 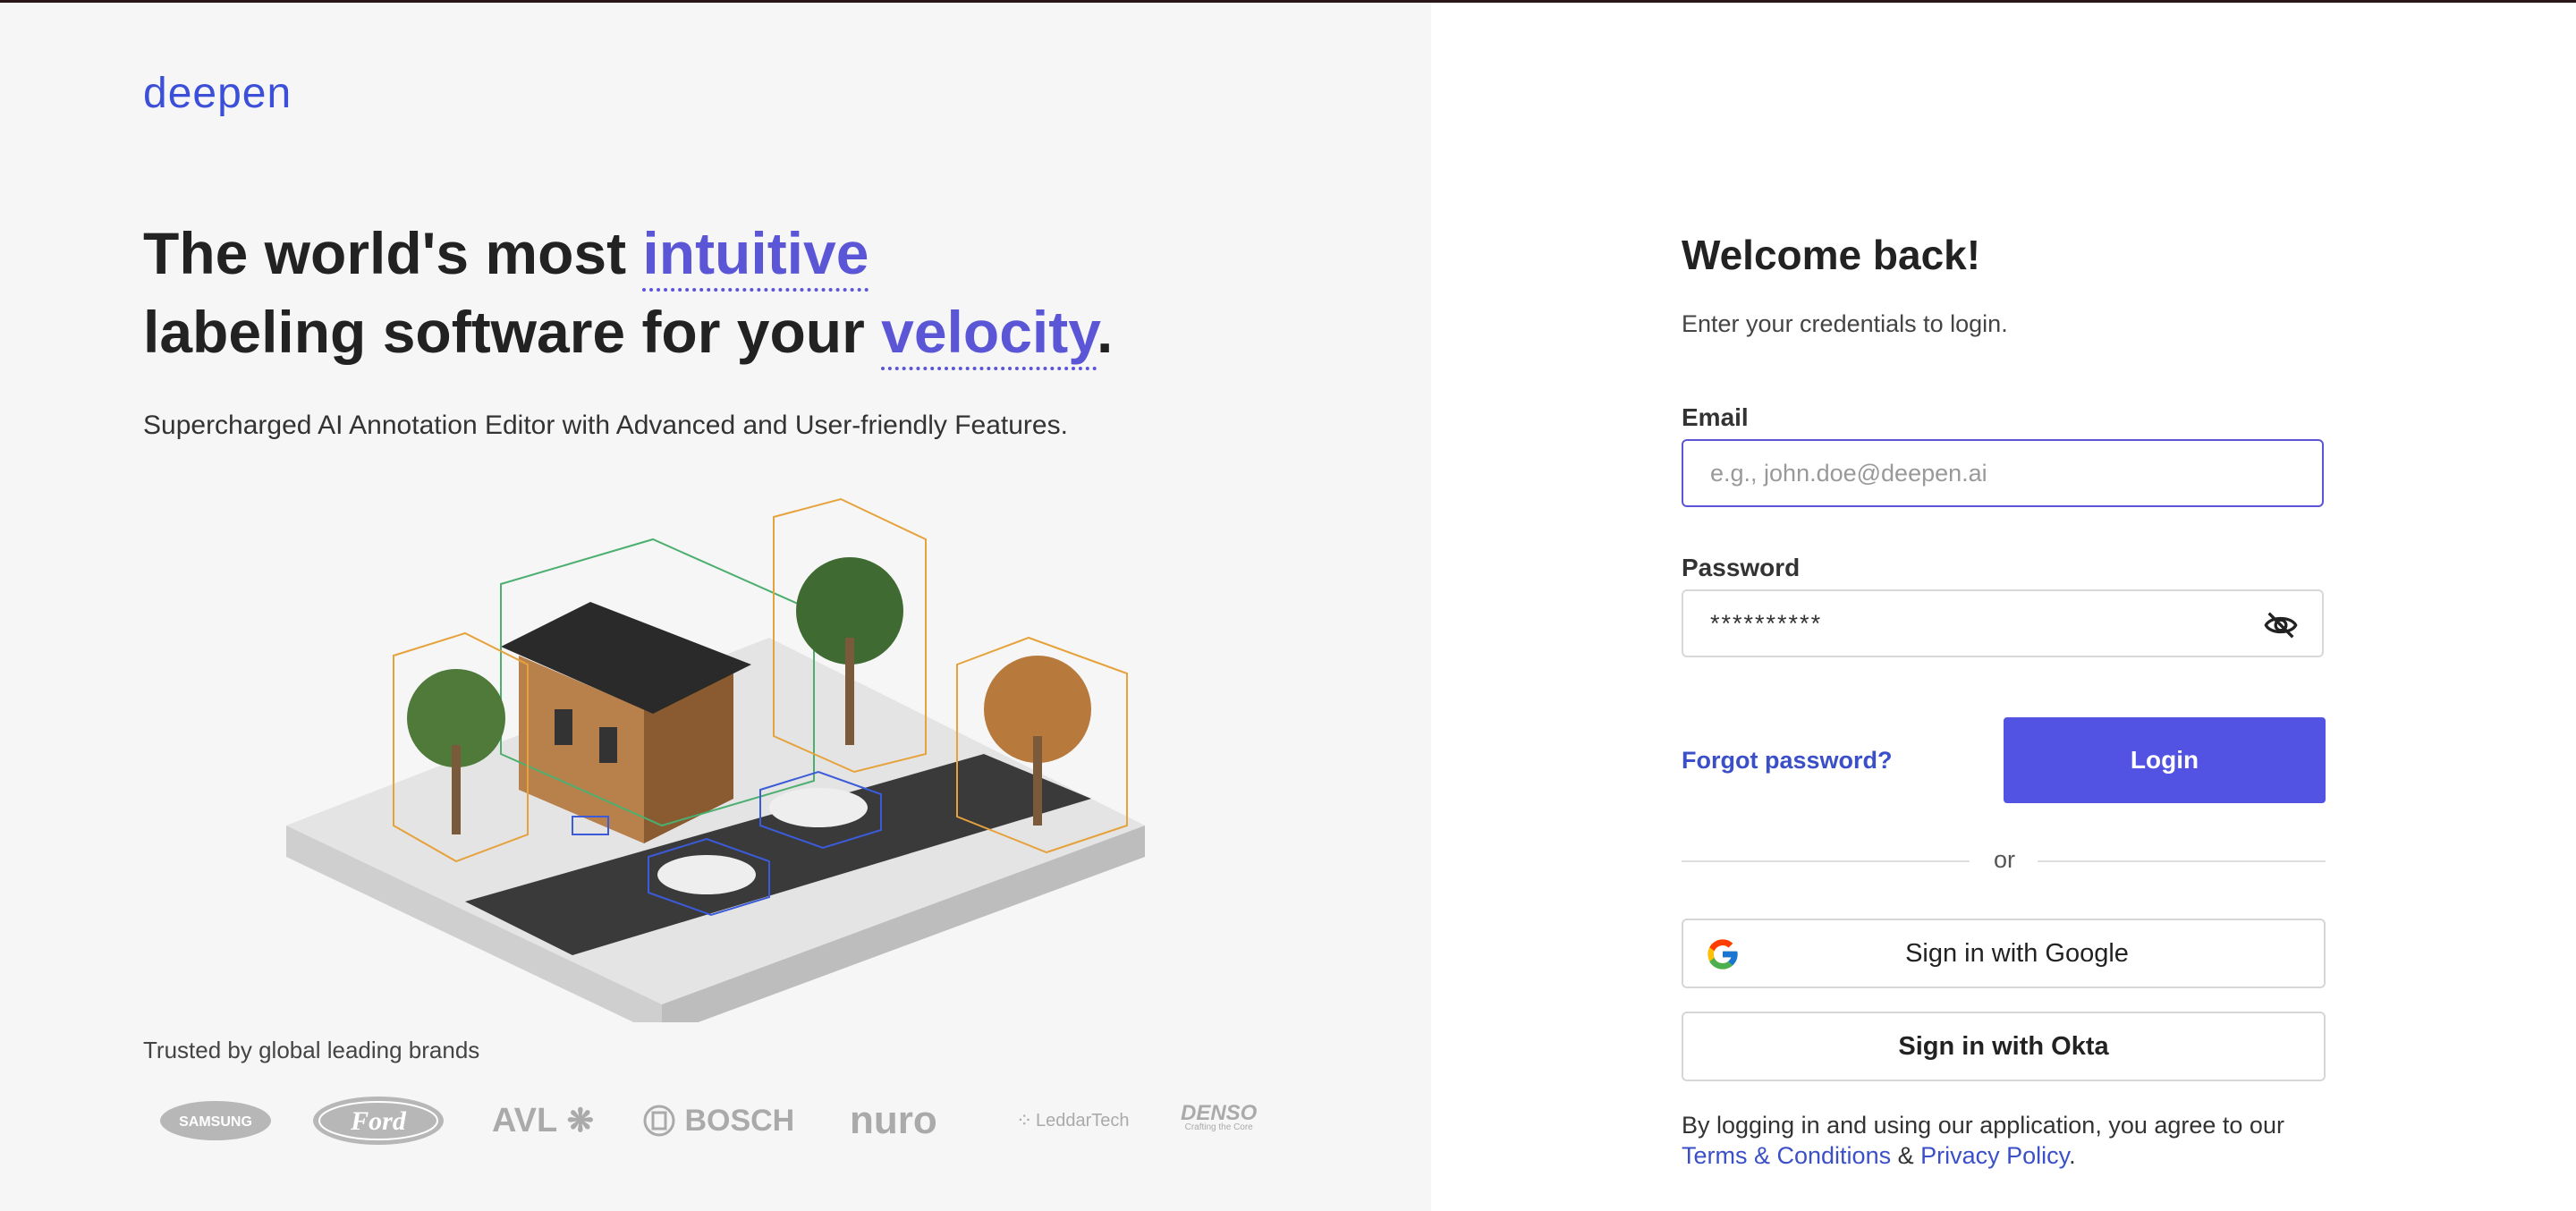 What do you see at coordinates (512, 332) in the screenshot?
I see `headline-text-2: labeling software for your` at bounding box center [512, 332].